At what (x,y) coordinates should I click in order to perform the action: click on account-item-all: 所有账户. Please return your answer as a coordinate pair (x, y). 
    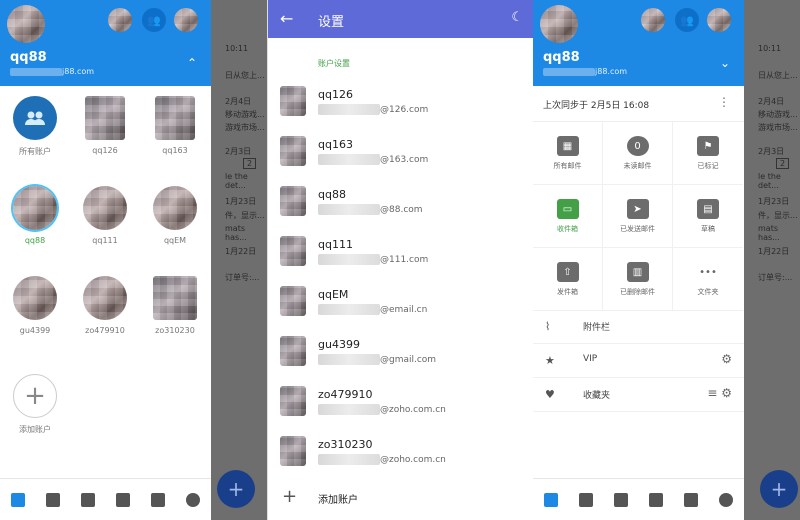
    Looking at the image, I should click on (35, 126).